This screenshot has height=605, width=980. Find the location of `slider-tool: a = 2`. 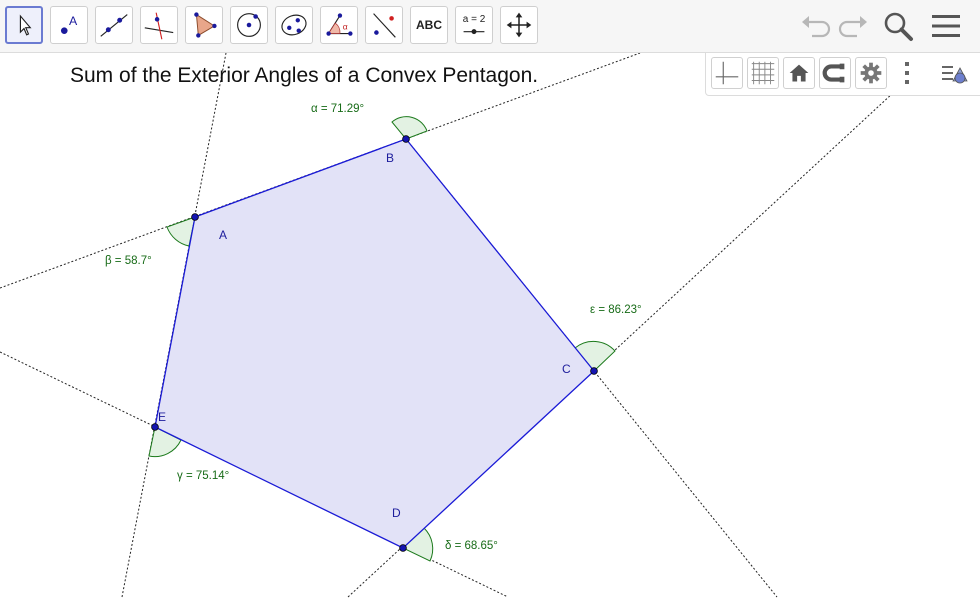

slider-tool: a = 2 is located at coordinates (474, 25).